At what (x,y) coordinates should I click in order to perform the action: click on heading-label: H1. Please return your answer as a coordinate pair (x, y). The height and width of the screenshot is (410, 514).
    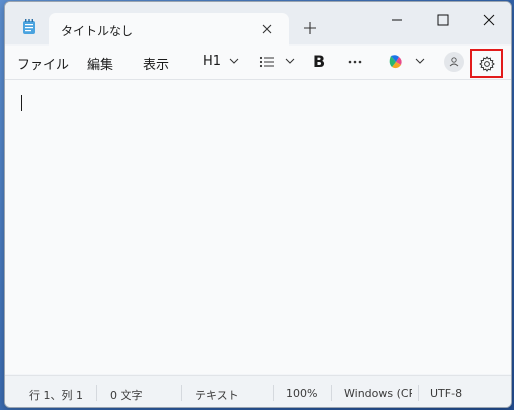
    Looking at the image, I should click on (212, 61).